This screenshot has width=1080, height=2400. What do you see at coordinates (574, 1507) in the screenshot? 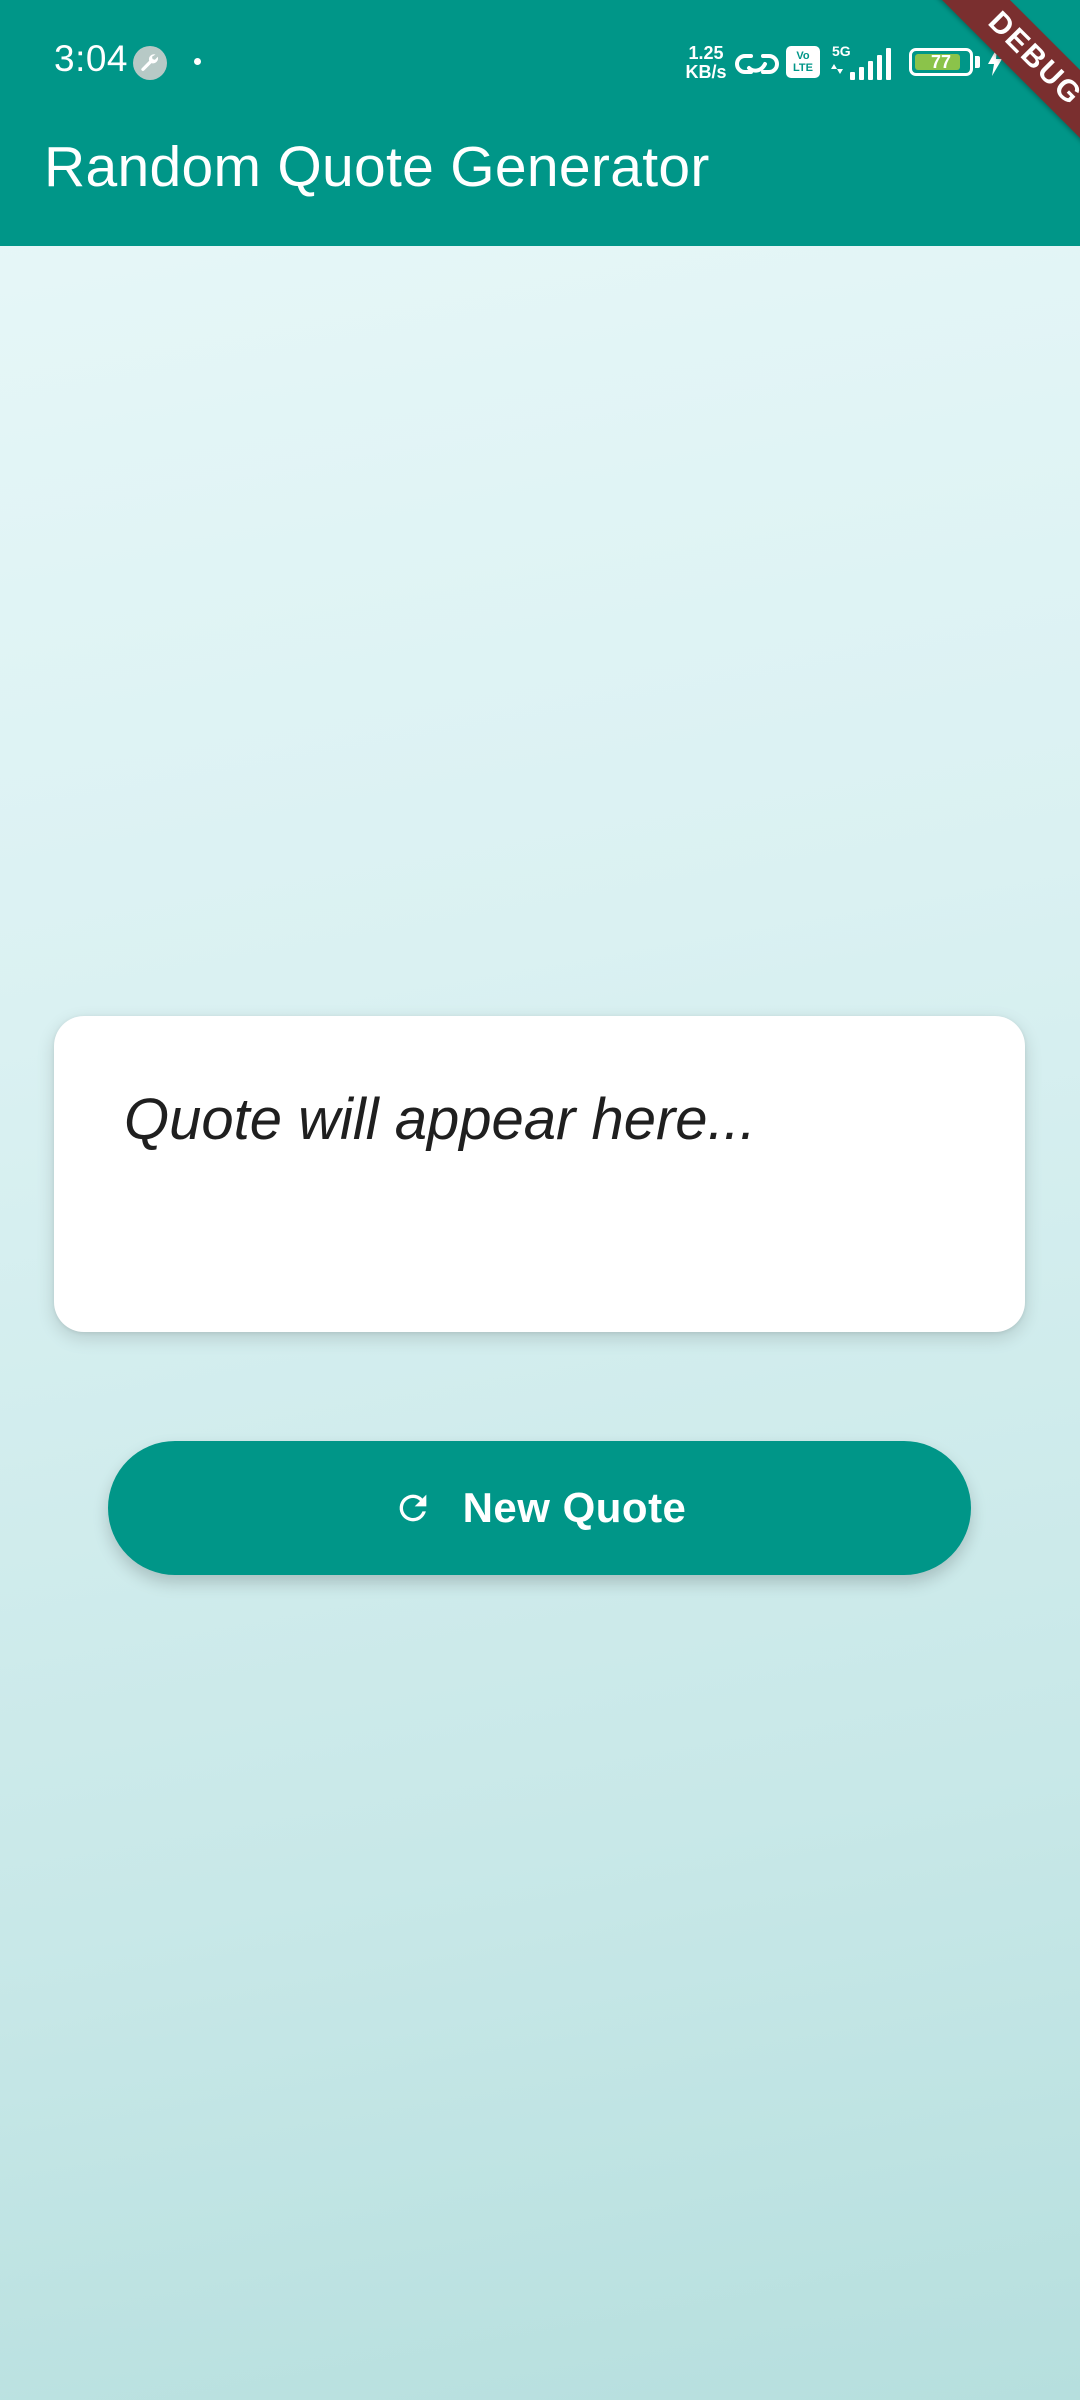
I see `new-quote-button-label: New Quote` at bounding box center [574, 1507].